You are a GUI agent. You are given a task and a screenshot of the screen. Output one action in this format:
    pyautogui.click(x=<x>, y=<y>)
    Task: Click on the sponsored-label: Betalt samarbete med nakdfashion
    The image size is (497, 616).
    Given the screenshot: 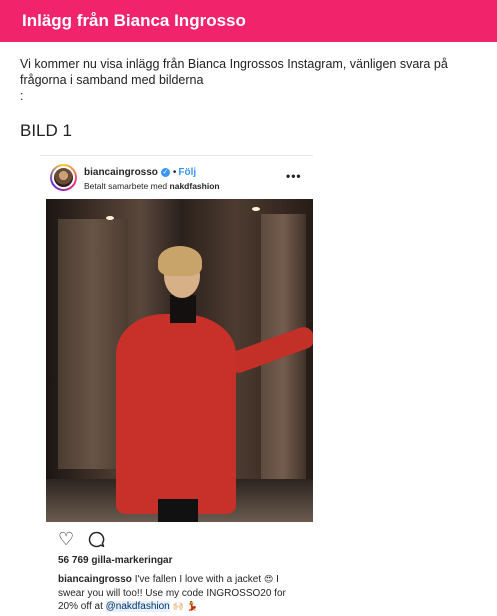 What is the action you would take?
    pyautogui.click(x=152, y=186)
    